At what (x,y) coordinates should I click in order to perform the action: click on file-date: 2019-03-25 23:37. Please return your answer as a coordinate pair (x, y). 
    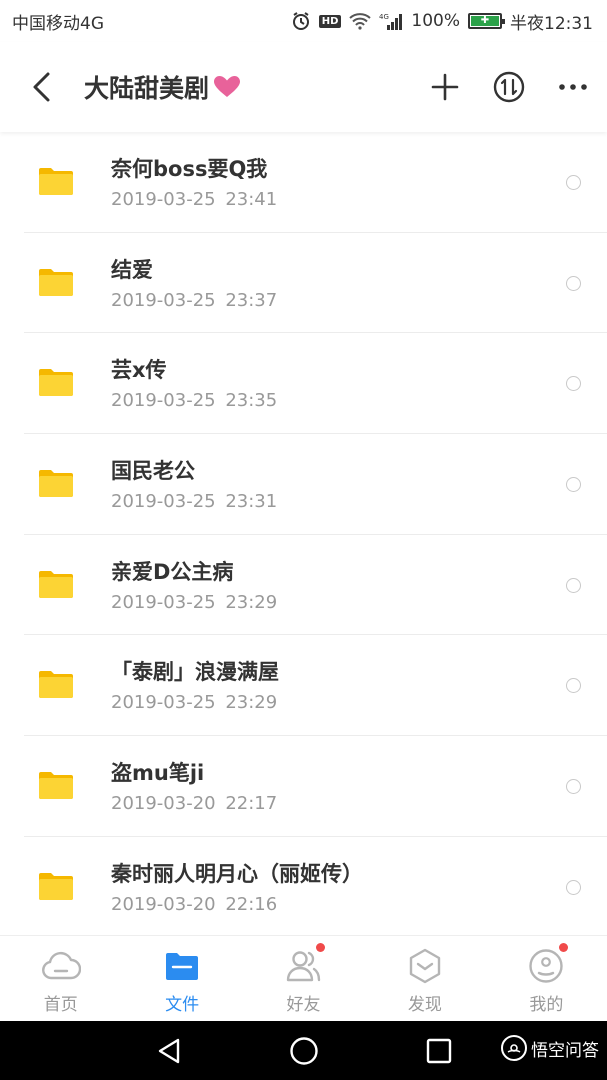
    Looking at the image, I should click on (194, 300).